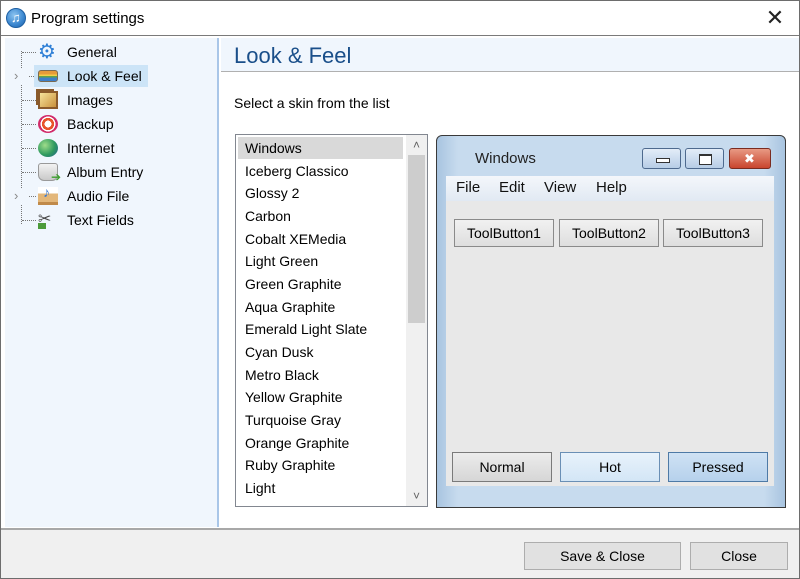  I want to click on list-item: Carbon, so click(320, 216).